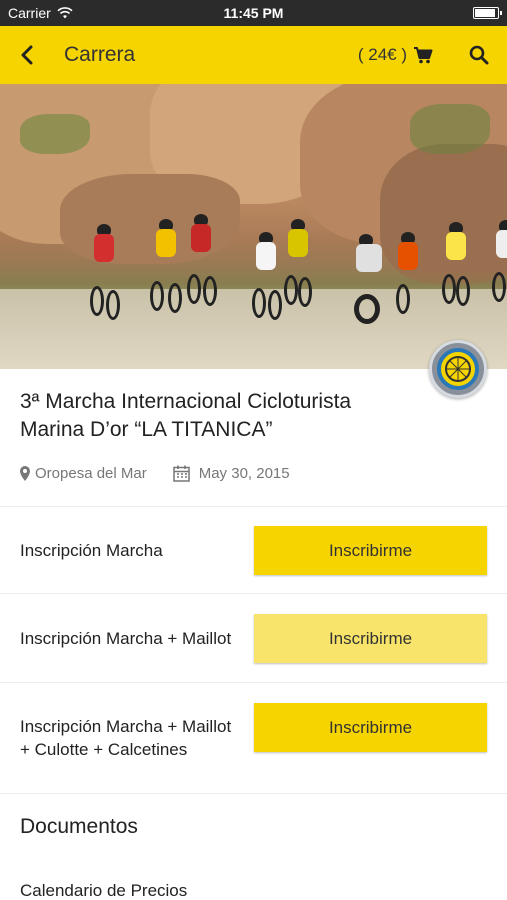 The width and height of the screenshot is (507, 900). I want to click on location-text: Oropesa del Mar, so click(91, 473).